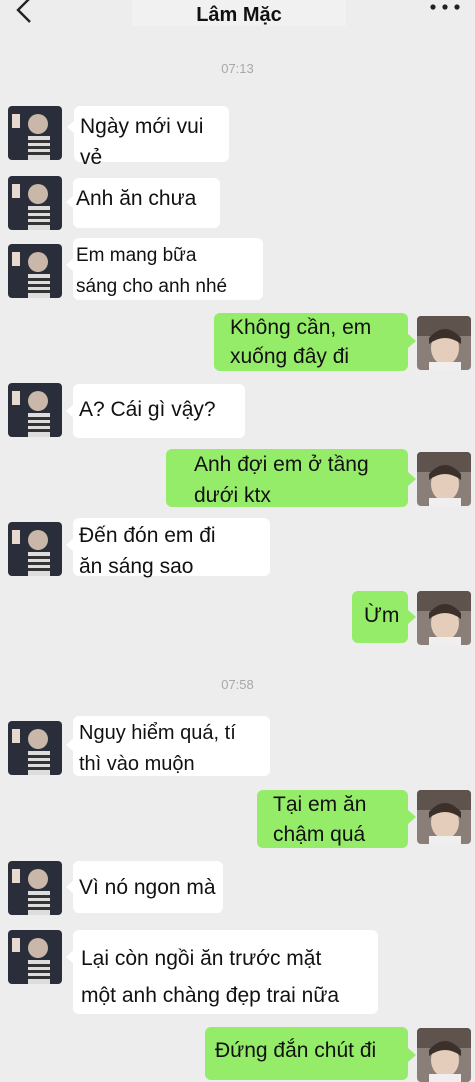  I want to click on message-bubble-outgoing: Không cần, em xuống đây đi, so click(311, 342).